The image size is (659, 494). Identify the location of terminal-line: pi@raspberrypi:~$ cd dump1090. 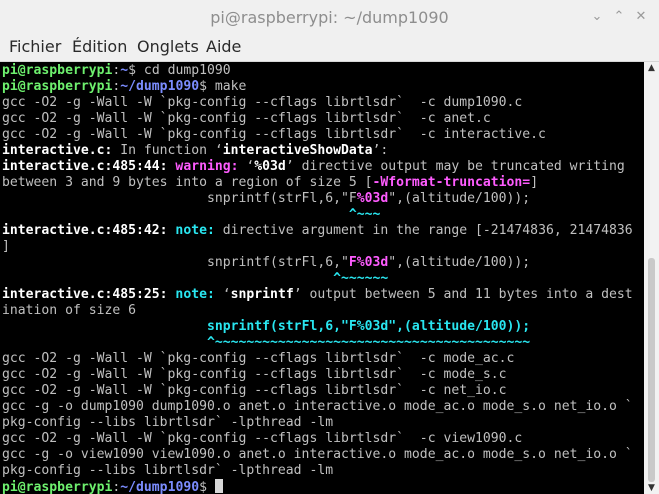
(116, 71).